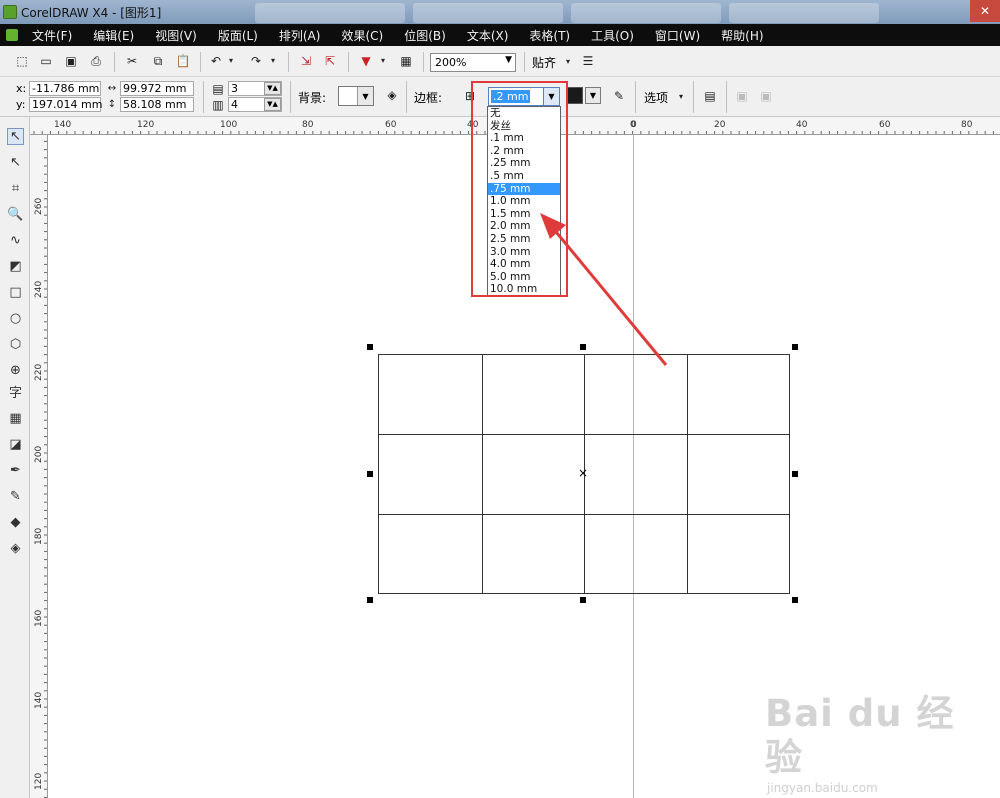 The height and width of the screenshot is (798, 1000). I want to click on outline-width-option: 1.5 mm, so click(524, 214).